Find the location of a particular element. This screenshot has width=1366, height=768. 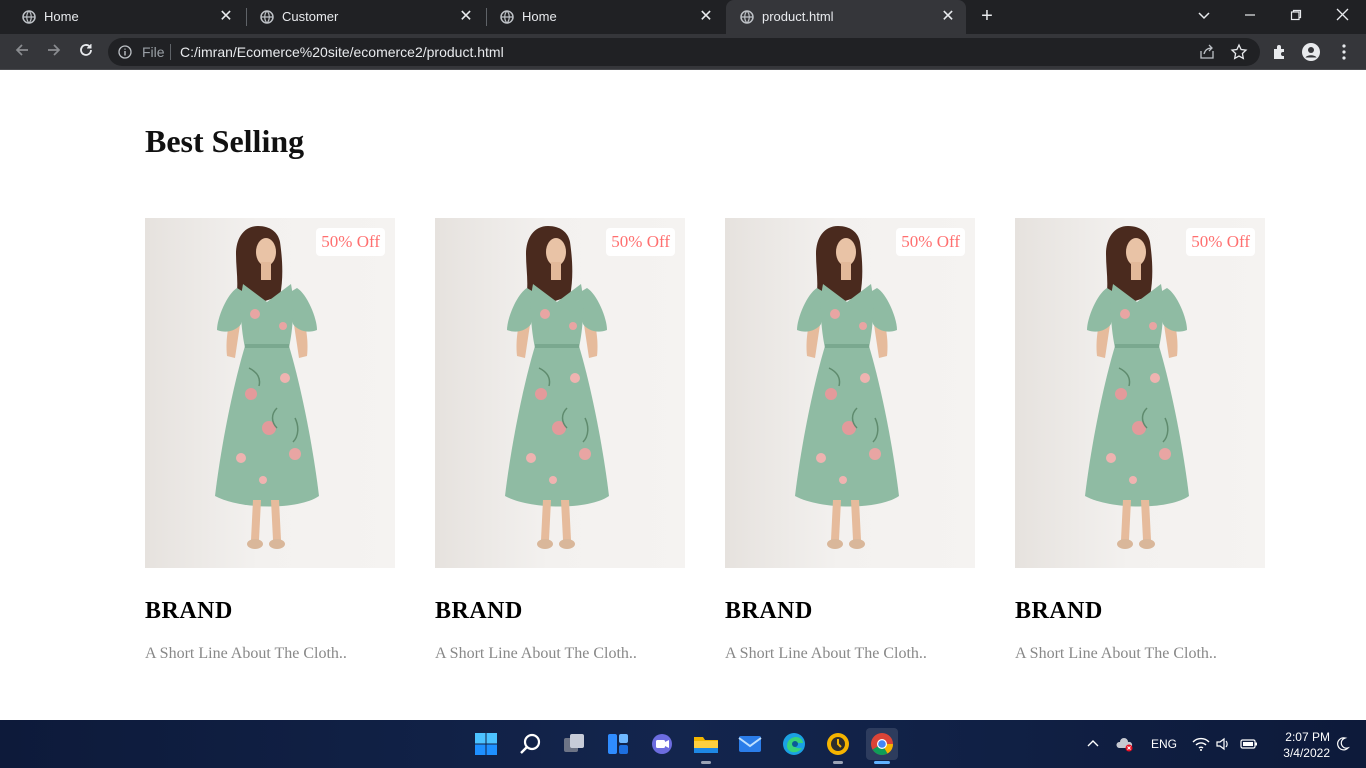

restore-icon is located at coordinates (1296, 15).